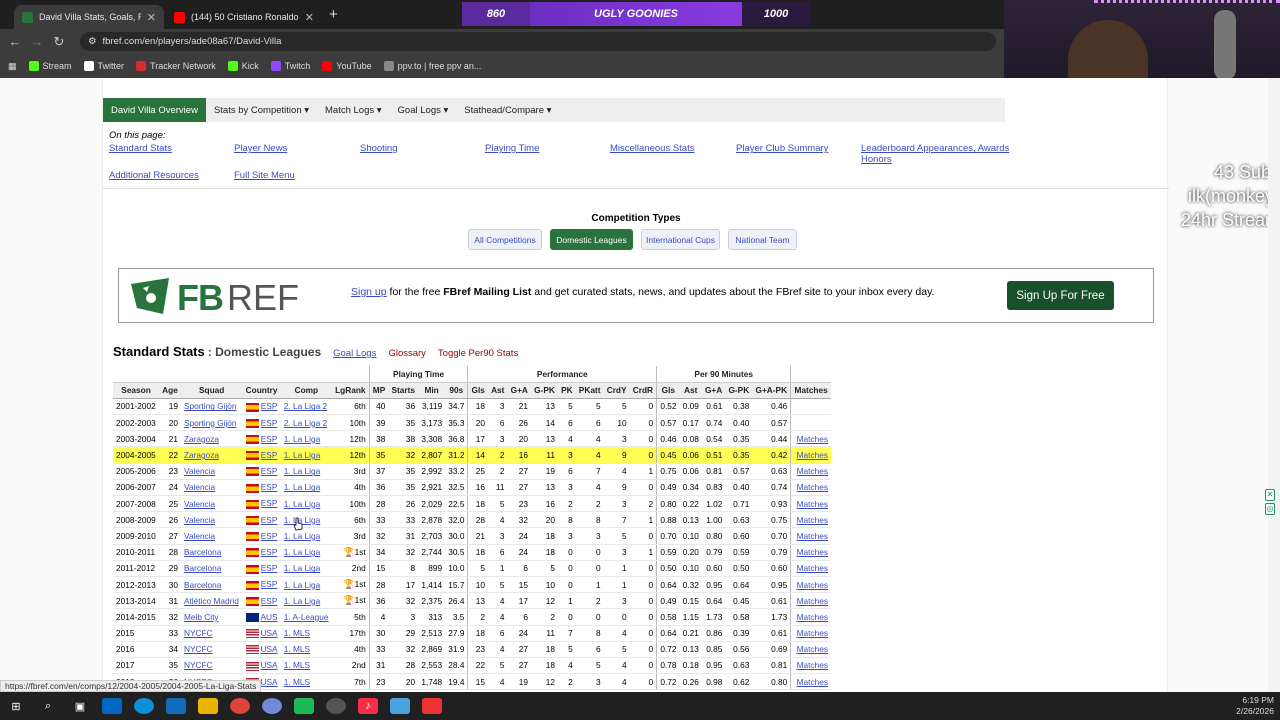 The height and width of the screenshot is (720, 1280). I want to click on squad-link: Sporting Gijón, so click(210, 406).